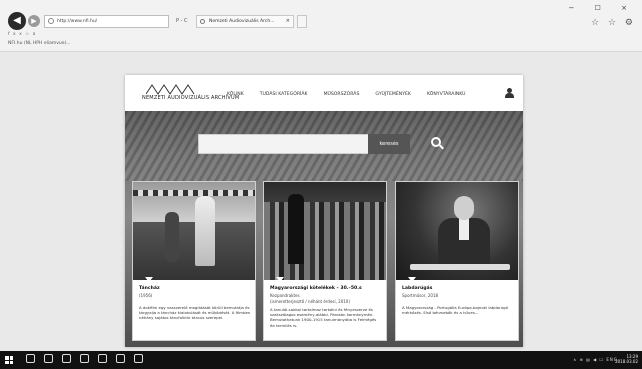 This screenshot has height=369, width=642. What do you see at coordinates (509, 95) in the screenshot?
I see `user-body` at bounding box center [509, 95].